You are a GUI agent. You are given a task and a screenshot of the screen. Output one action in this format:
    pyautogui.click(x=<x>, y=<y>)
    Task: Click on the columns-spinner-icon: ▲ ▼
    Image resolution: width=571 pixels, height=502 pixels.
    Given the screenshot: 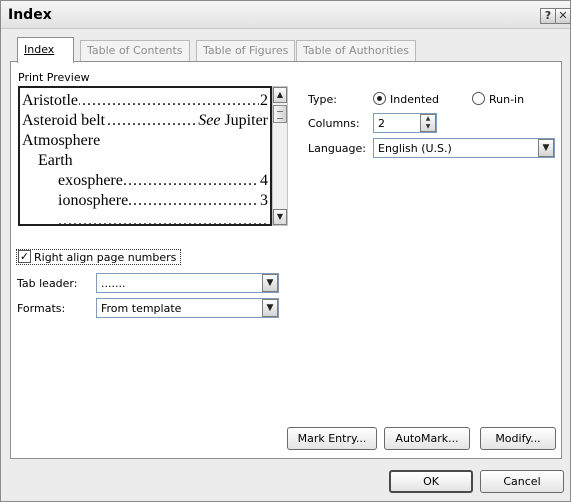 What is the action you would take?
    pyautogui.click(x=428, y=123)
    